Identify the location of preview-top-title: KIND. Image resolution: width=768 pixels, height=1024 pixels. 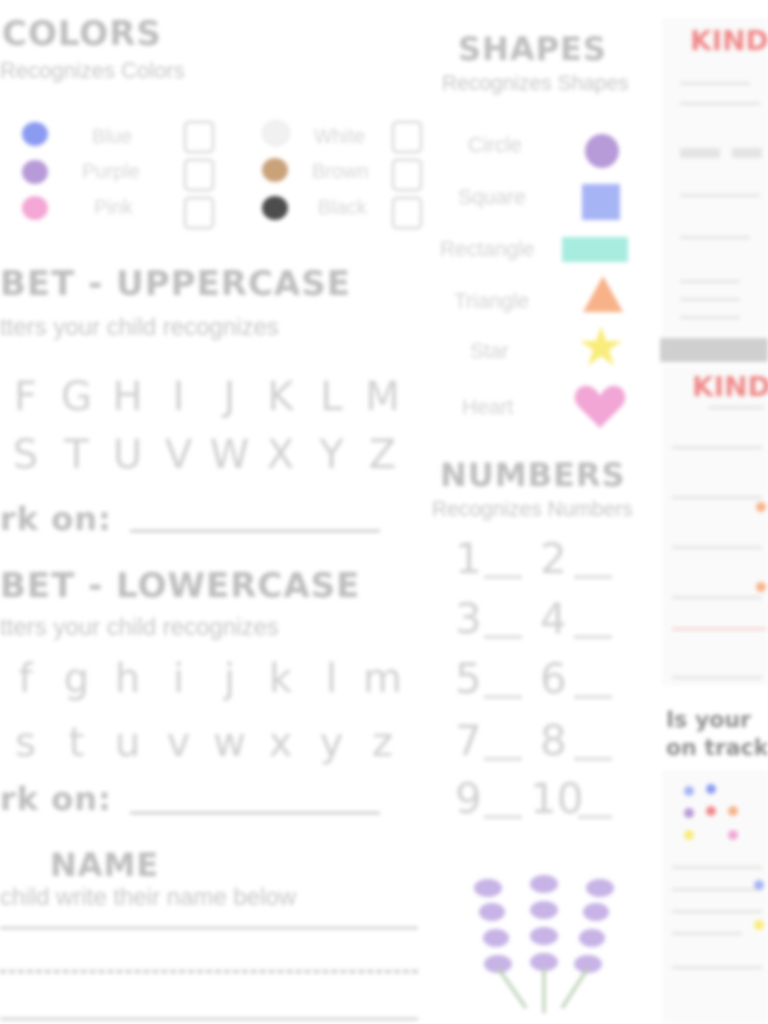
(729, 40).